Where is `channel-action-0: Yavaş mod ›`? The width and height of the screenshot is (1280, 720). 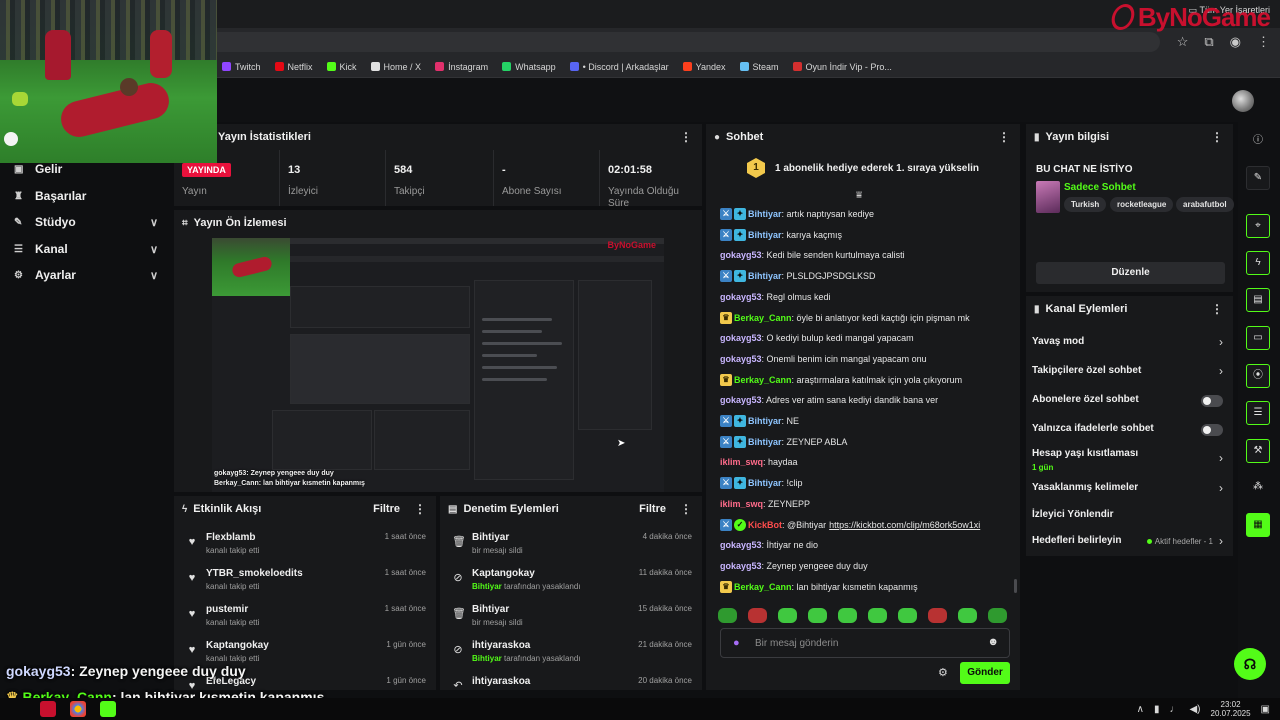 channel-action-0: Yavaş mod › is located at coordinates (1129, 342).